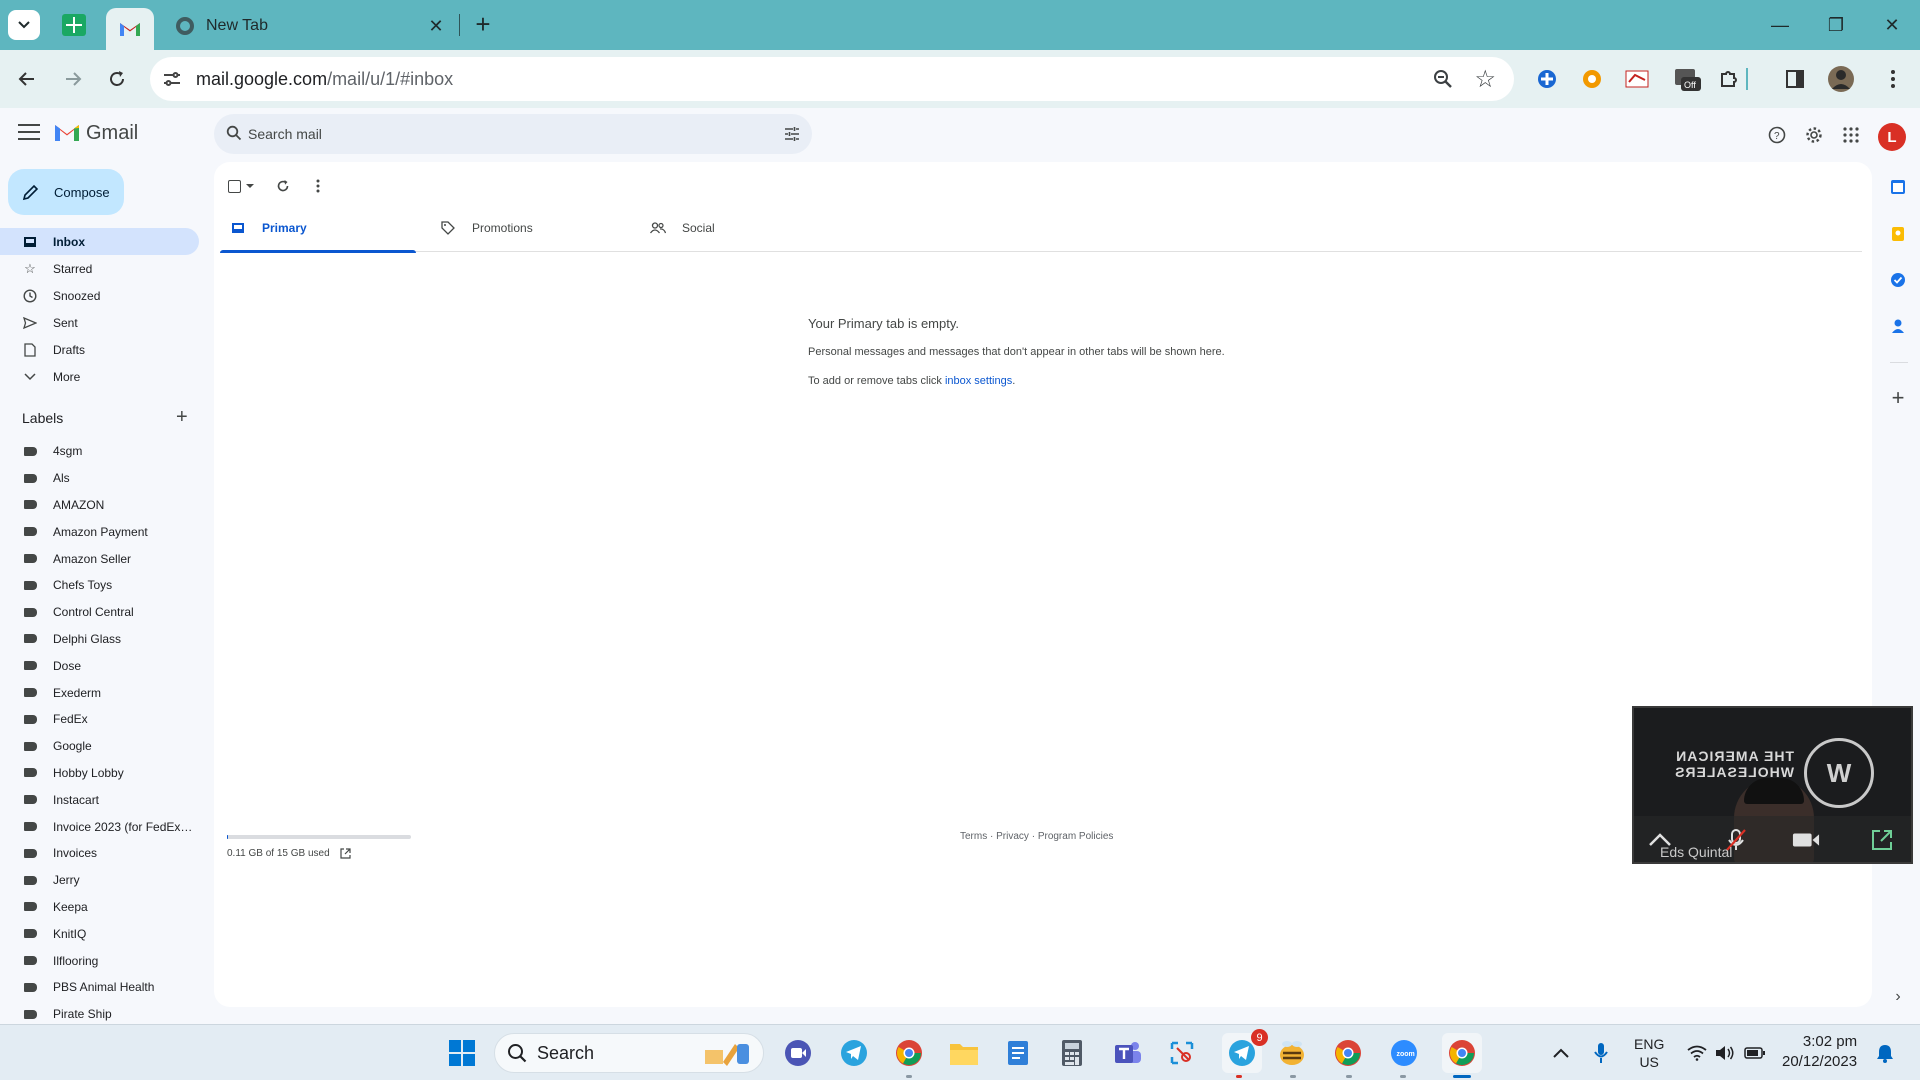  What do you see at coordinates (100, 692) in the screenshot?
I see `label-item: Exederm` at bounding box center [100, 692].